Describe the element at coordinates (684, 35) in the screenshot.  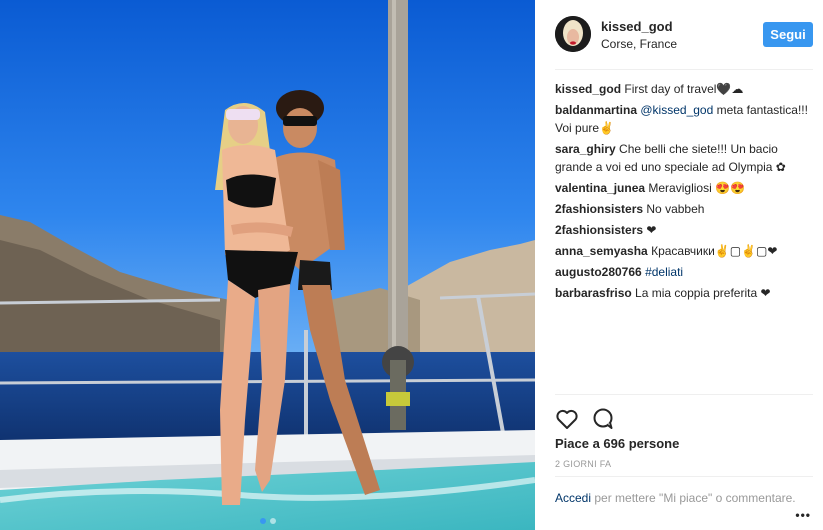
I see `post-header: kissed_god Corse, France Segui` at that location.